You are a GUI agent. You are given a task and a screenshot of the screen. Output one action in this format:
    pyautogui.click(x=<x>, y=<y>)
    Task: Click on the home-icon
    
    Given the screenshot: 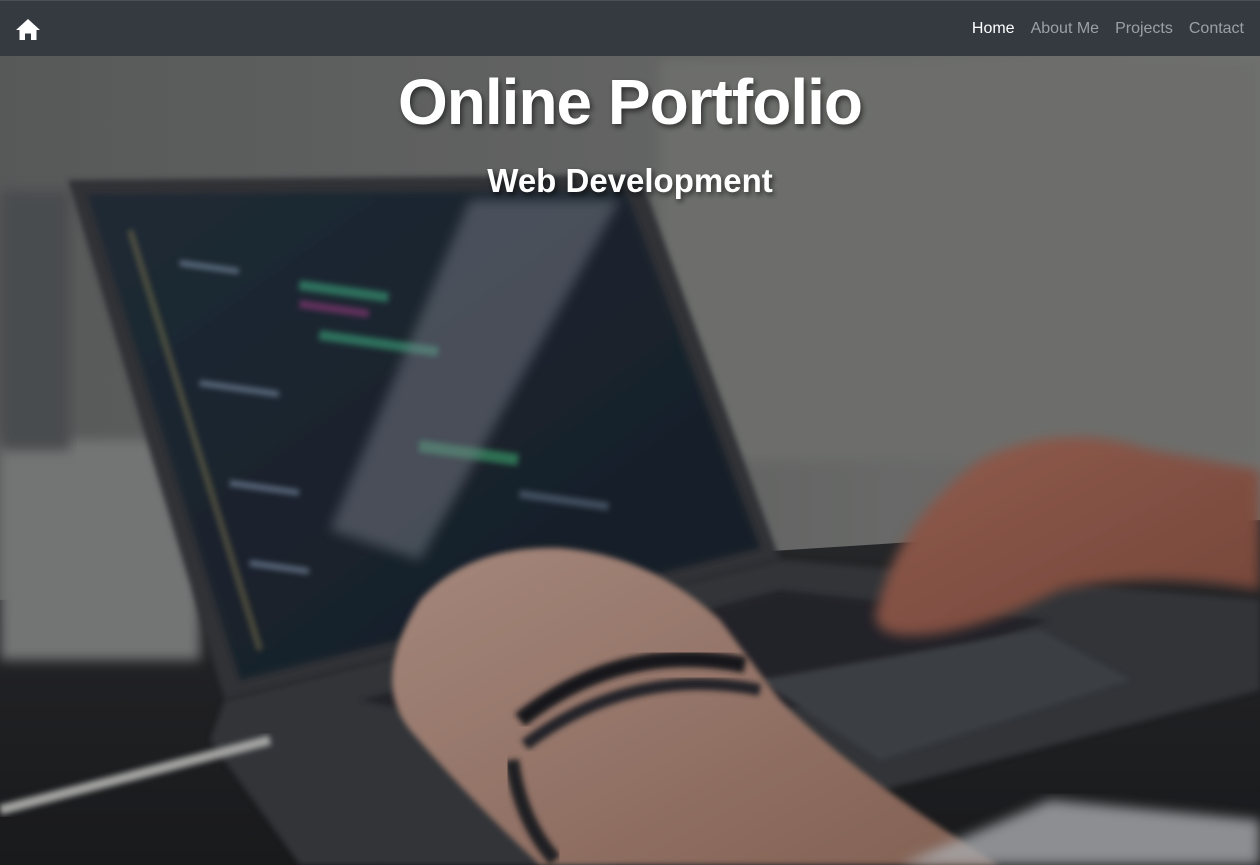 What is the action you would take?
    pyautogui.click(x=28, y=29)
    